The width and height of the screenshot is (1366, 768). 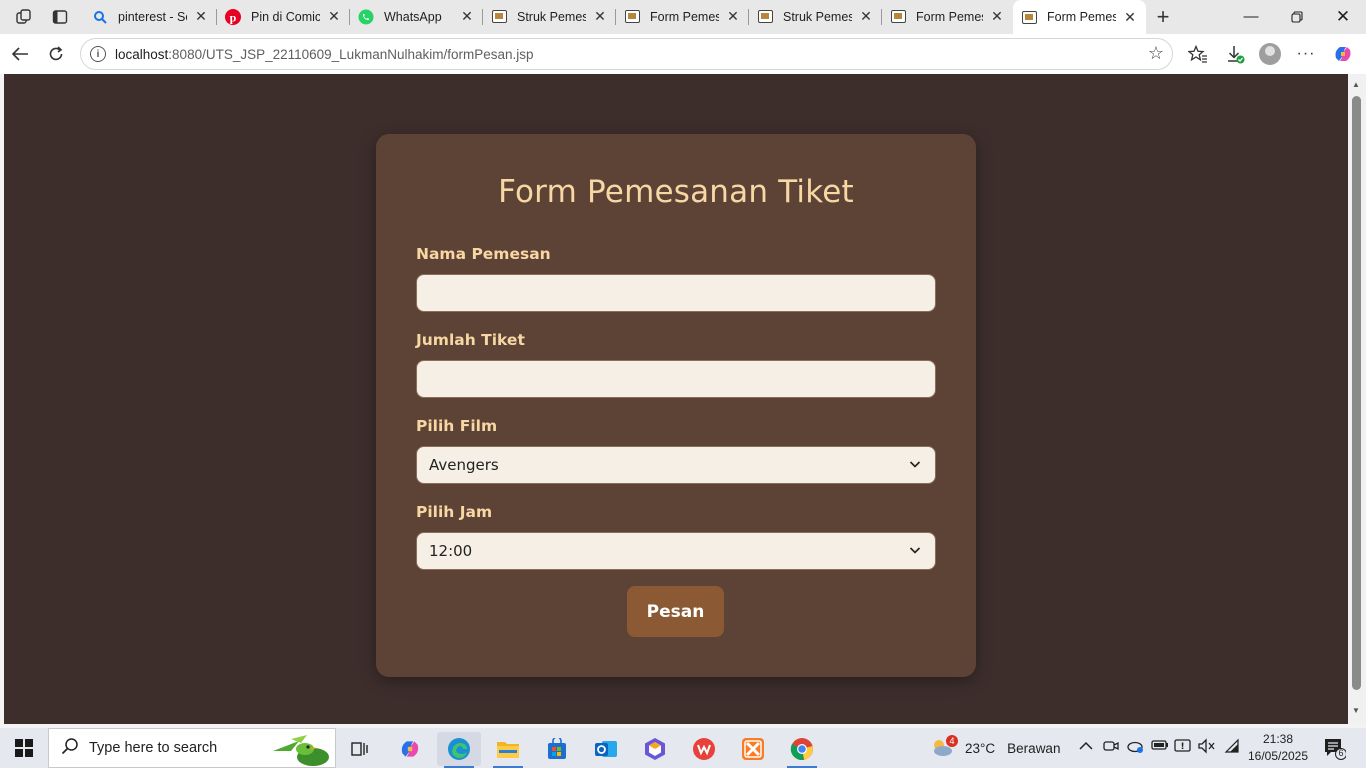 I want to click on tab-pinterest-comic: p Pin di Comic ✕, so click(x=283, y=16).